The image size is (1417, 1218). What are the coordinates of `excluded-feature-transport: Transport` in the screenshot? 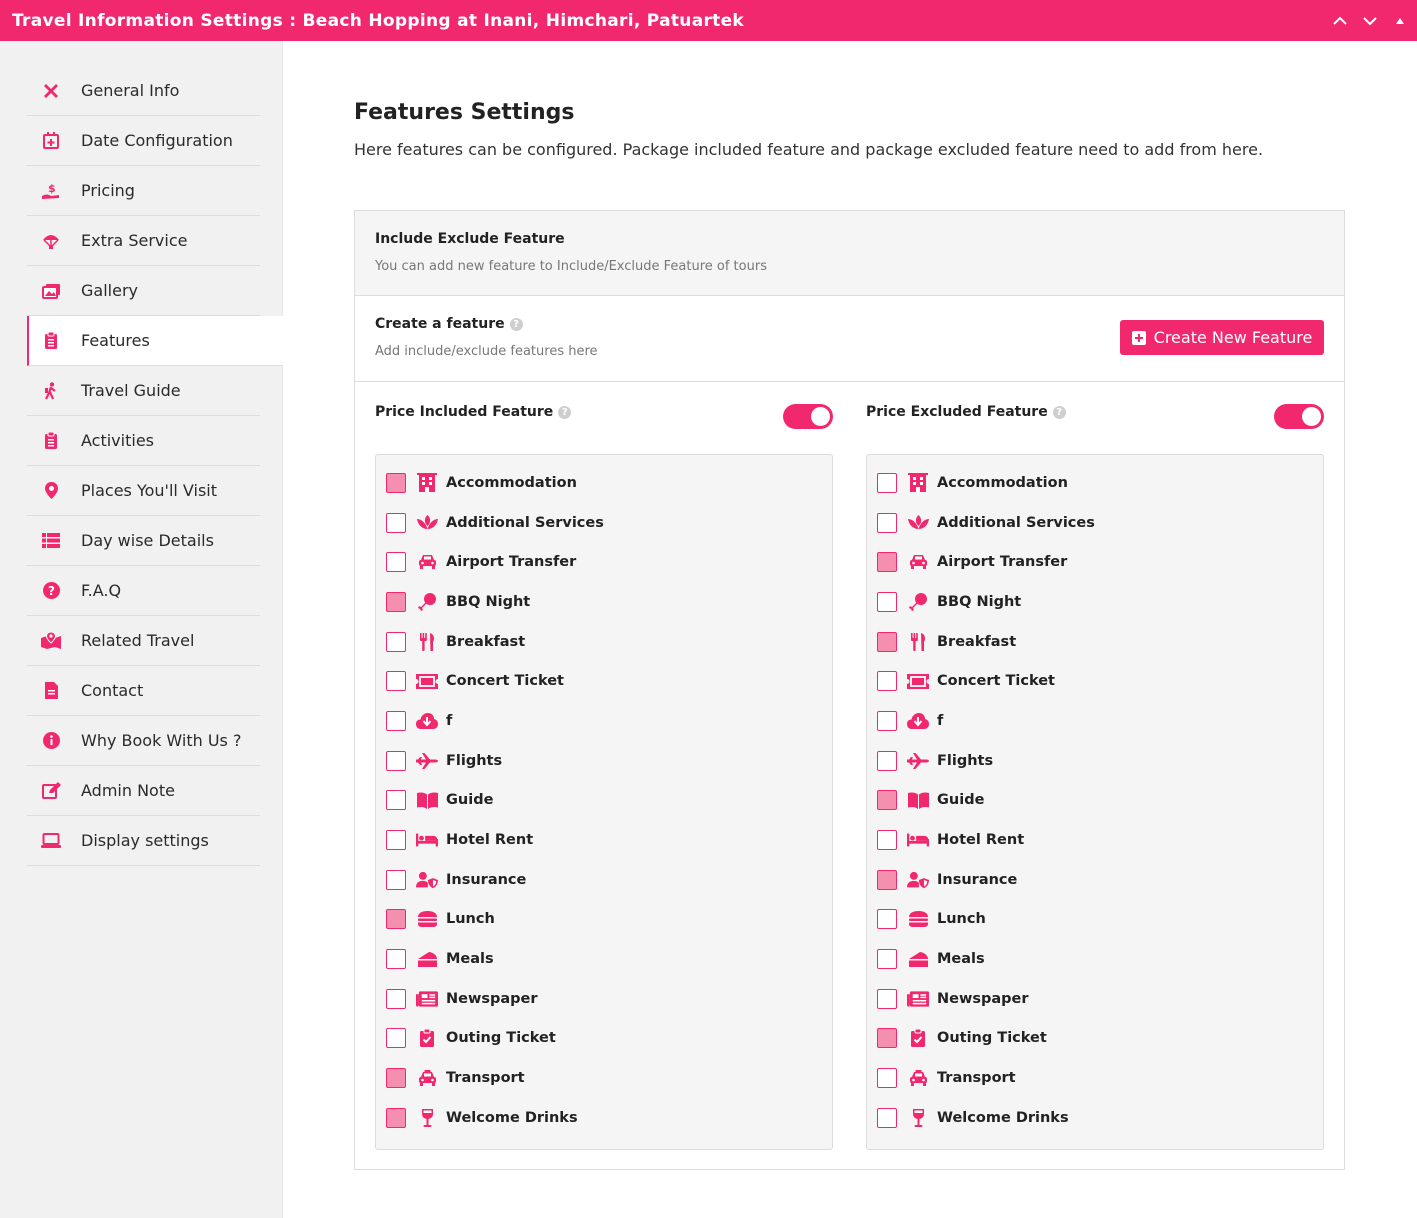 It's located at (1095, 1078).